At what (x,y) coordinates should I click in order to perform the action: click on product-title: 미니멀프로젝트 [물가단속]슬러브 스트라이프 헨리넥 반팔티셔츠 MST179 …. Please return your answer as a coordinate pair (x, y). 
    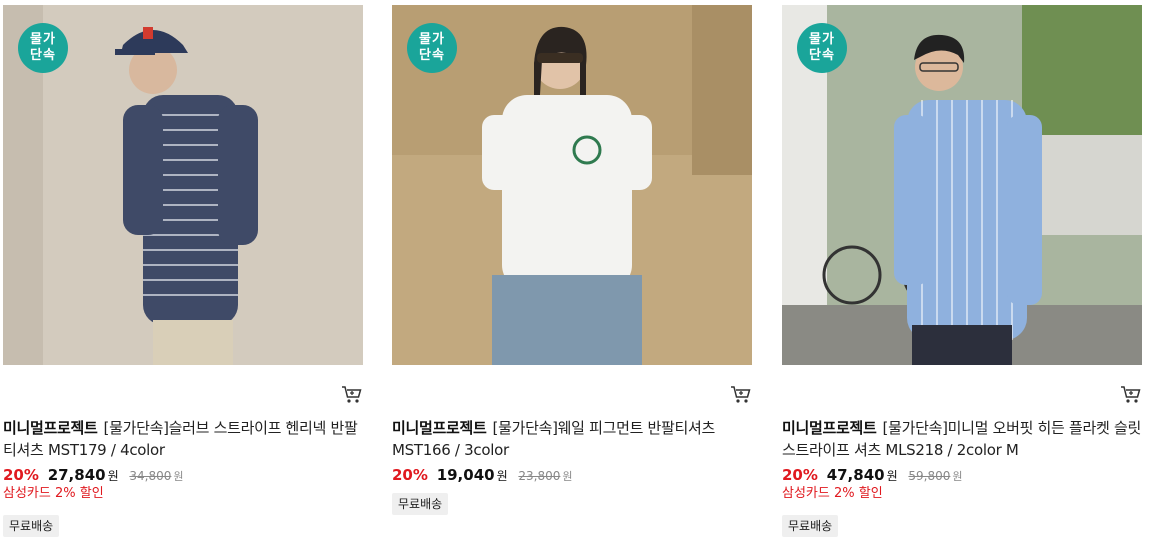
    Looking at the image, I should click on (183, 439).